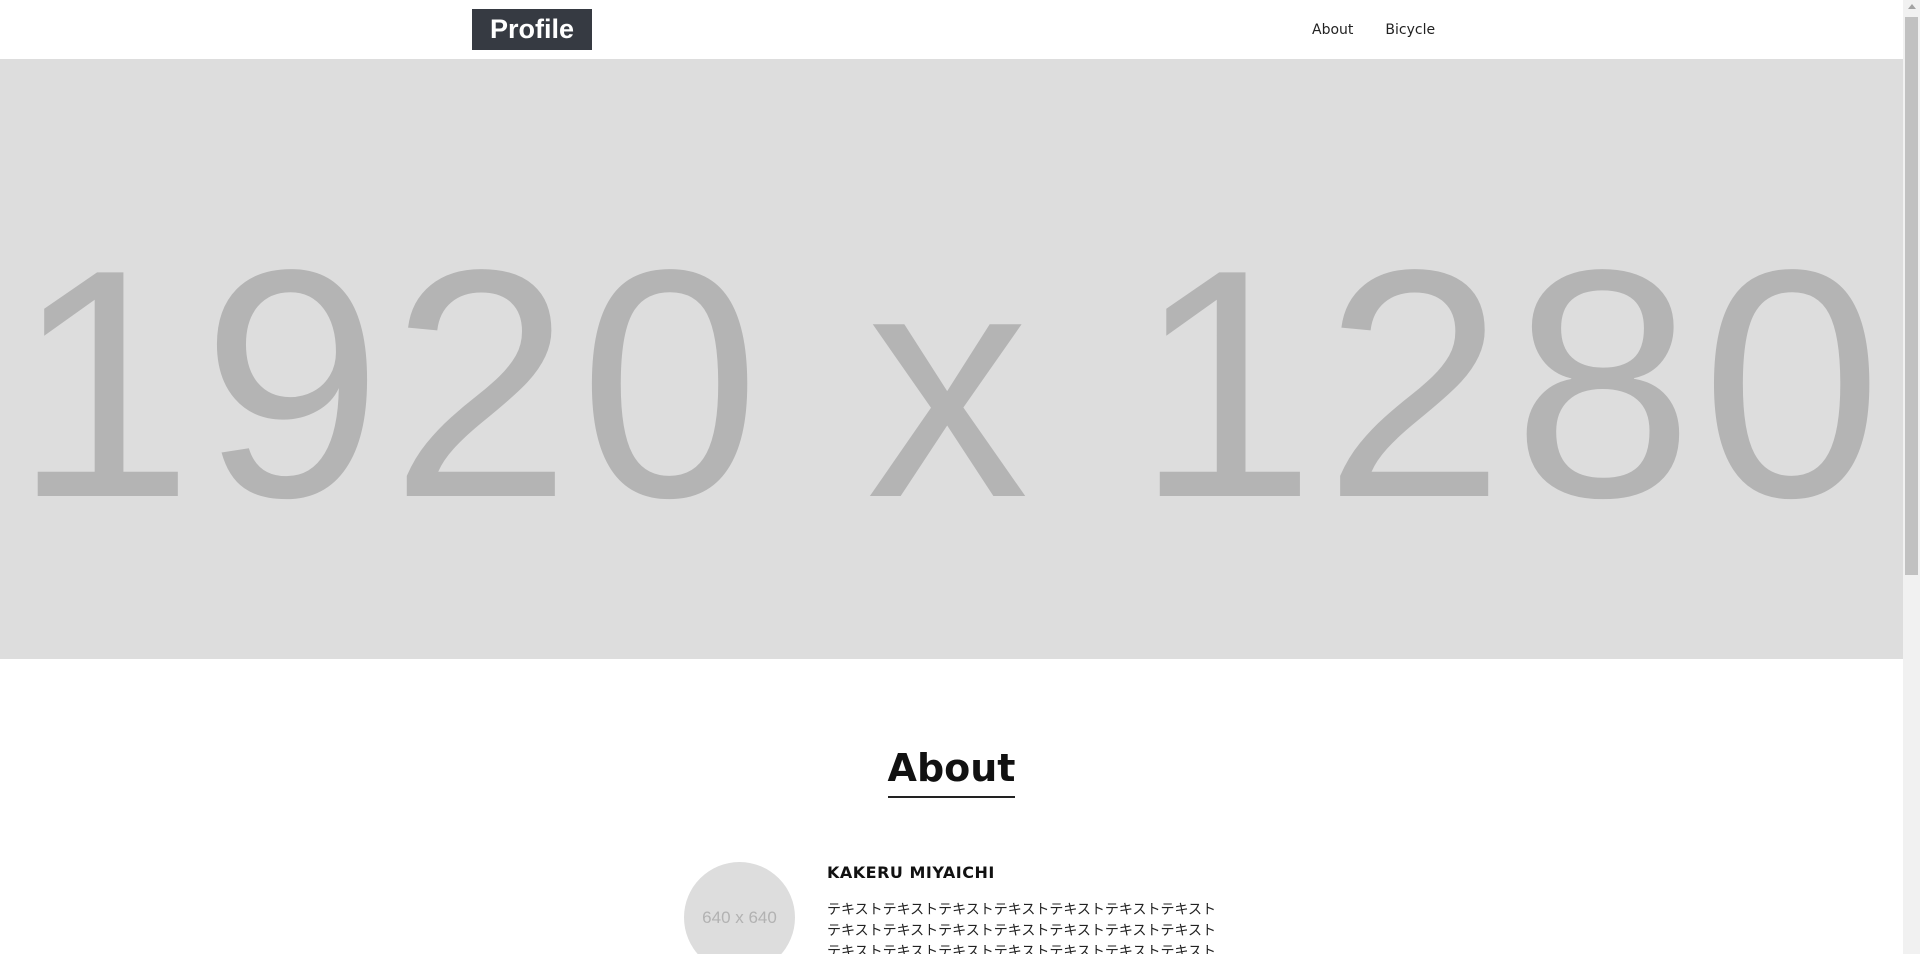 Image resolution: width=1920 pixels, height=954 pixels. Describe the element at coordinates (1410, 30) in the screenshot. I see `nav-link-bicycle: Bicycle` at that location.